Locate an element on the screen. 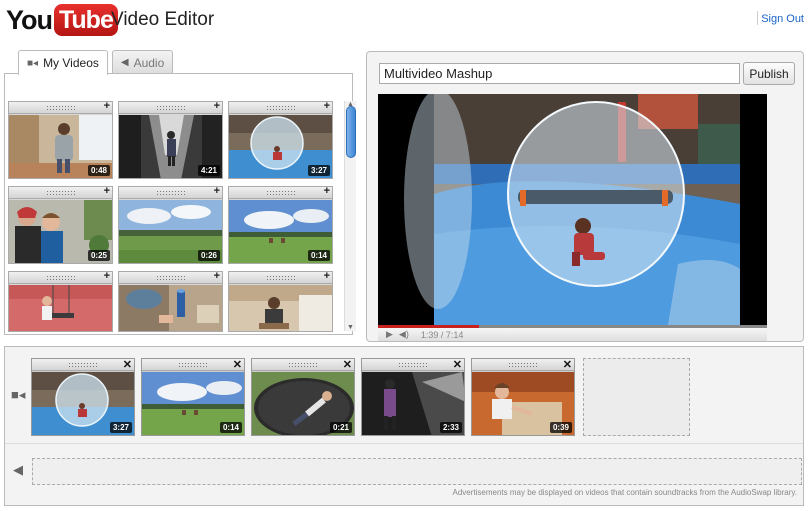  duration-badge: 4:21 is located at coordinates (208, 170).